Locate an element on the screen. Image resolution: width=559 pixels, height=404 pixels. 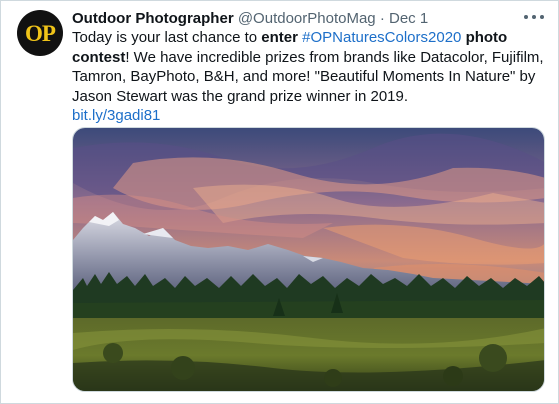
avatar-logo: OP is located at coordinates (40, 33).